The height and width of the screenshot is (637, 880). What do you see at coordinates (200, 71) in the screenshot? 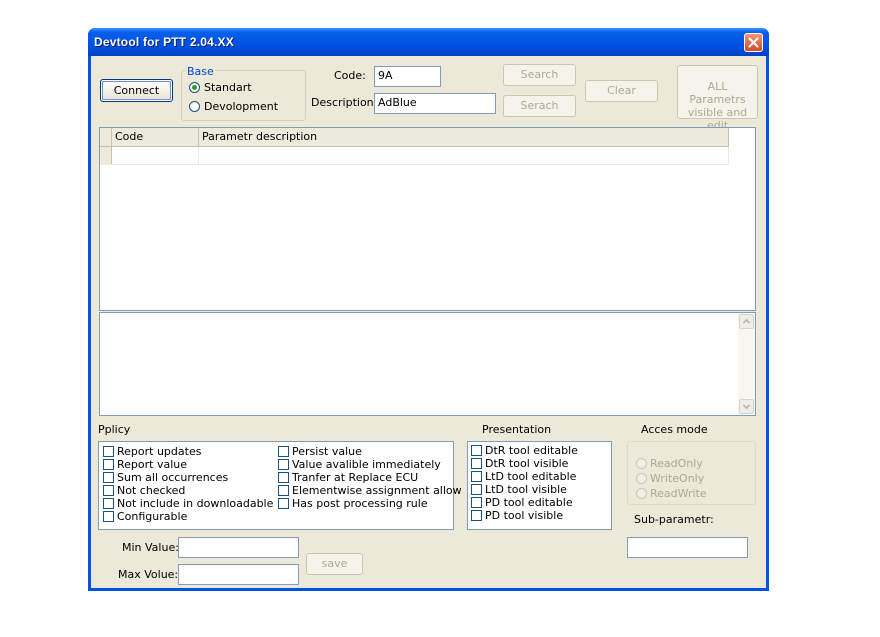
I see `base-group-label: Base` at bounding box center [200, 71].